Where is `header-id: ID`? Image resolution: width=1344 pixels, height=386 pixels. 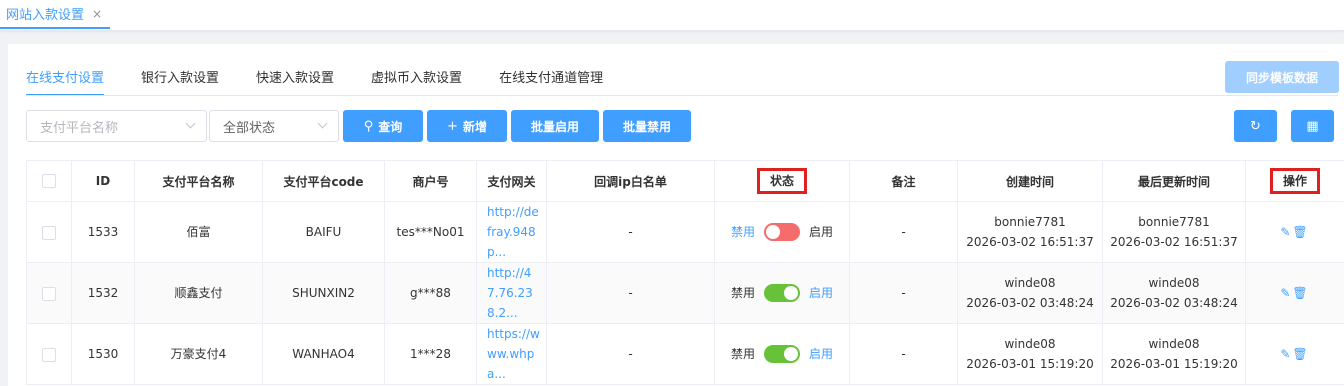 header-id: ID is located at coordinates (103, 181).